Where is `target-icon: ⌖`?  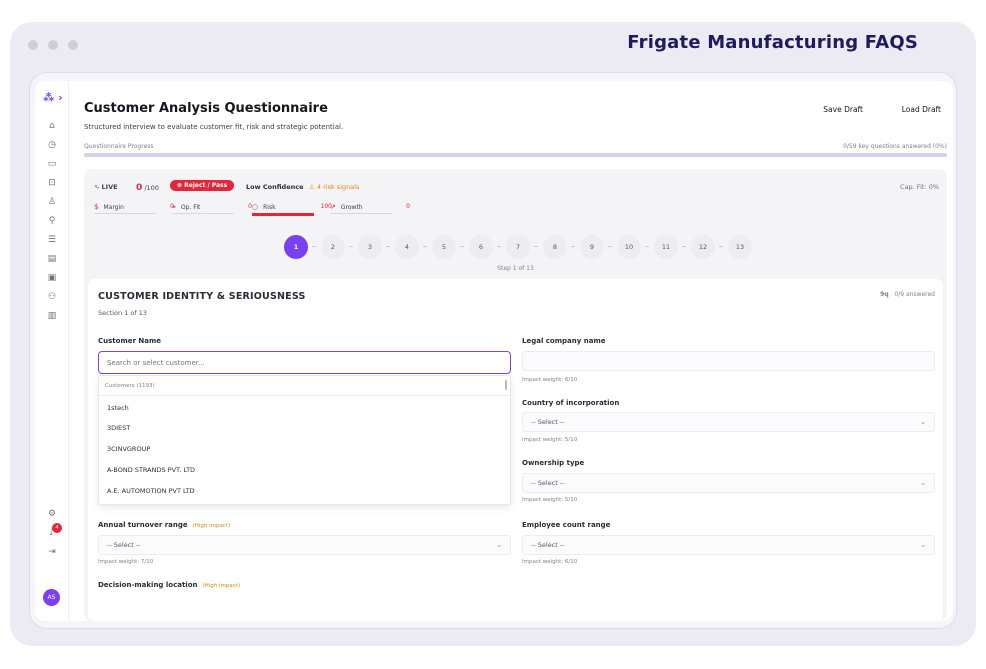
target-icon: ⌖ is located at coordinates (174, 207).